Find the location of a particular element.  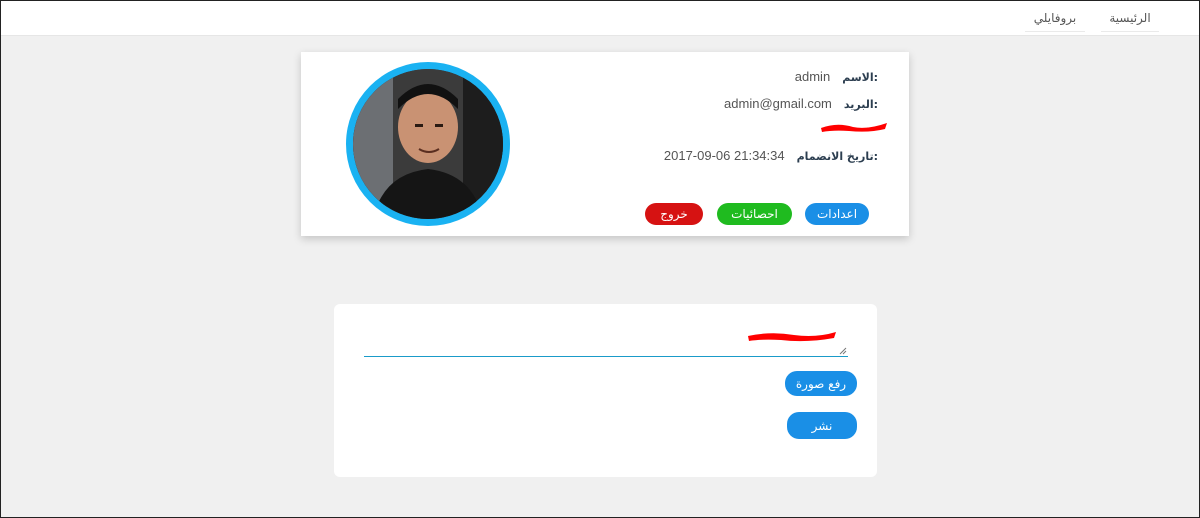

info-email-row: البريد: admin@gmail.com is located at coordinates (801, 103).